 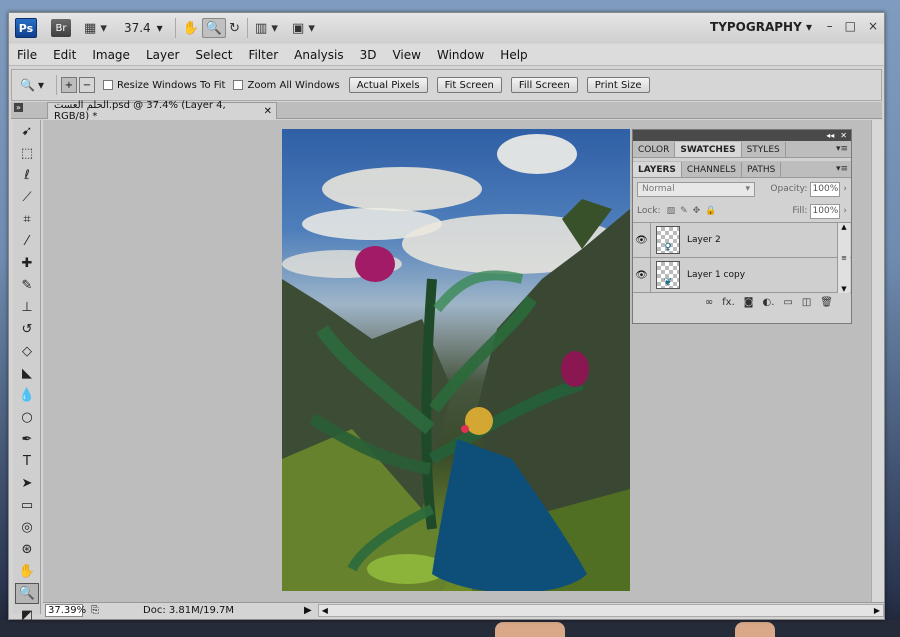 I want to click on paint-bucket-tool-icon: ◣, so click(x=27, y=373).